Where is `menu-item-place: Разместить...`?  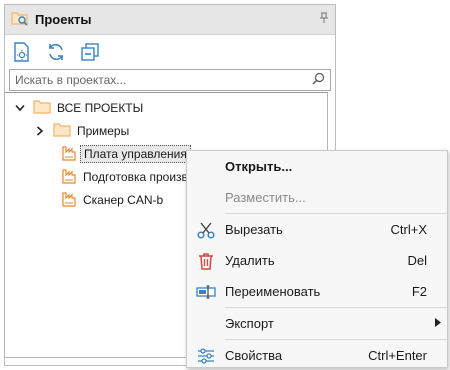 menu-item-place: Разместить... is located at coordinates (317, 197).